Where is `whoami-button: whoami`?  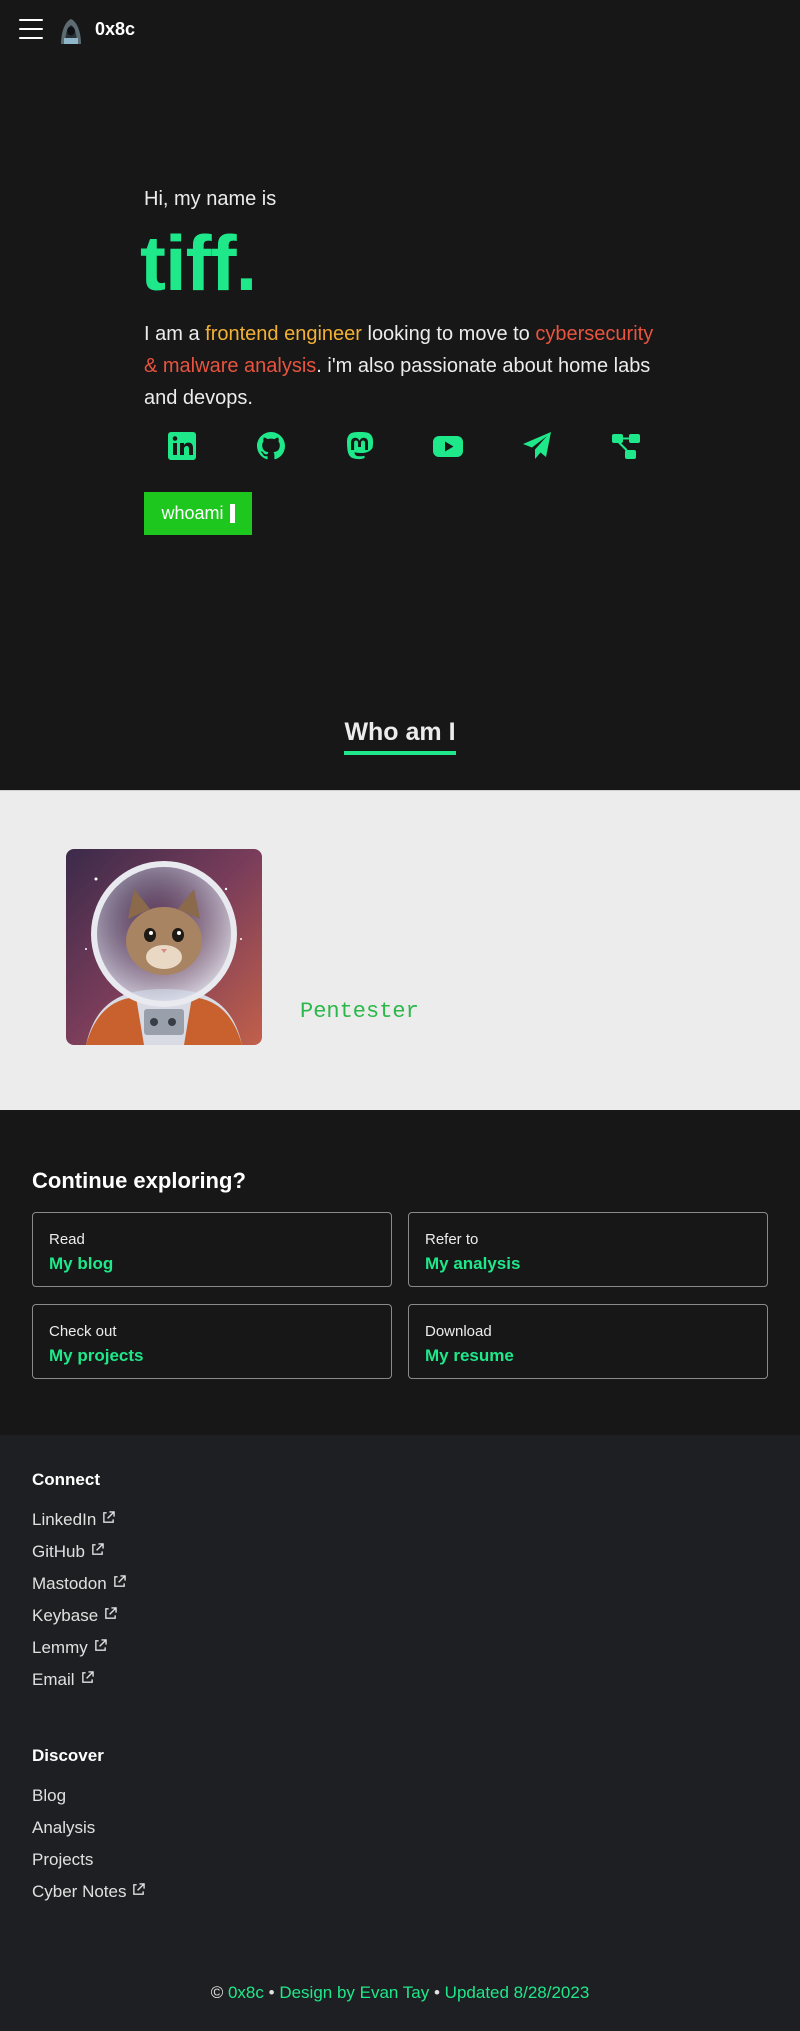
whoami-button: whoami is located at coordinates (198, 513).